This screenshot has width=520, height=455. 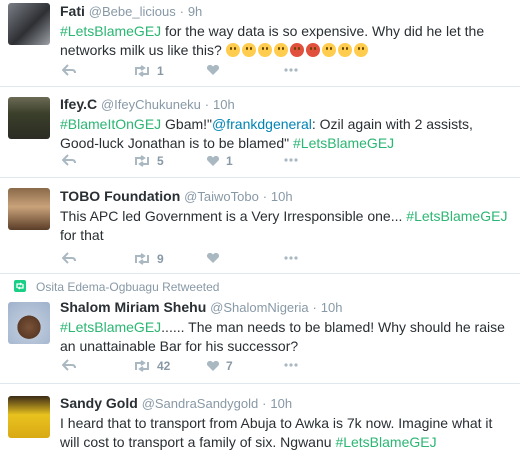 What do you see at coordinates (110, 124) in the screenshot?
I see `hashtag-link: #BlameItOnGEJ` at bounding box center [110, 124].